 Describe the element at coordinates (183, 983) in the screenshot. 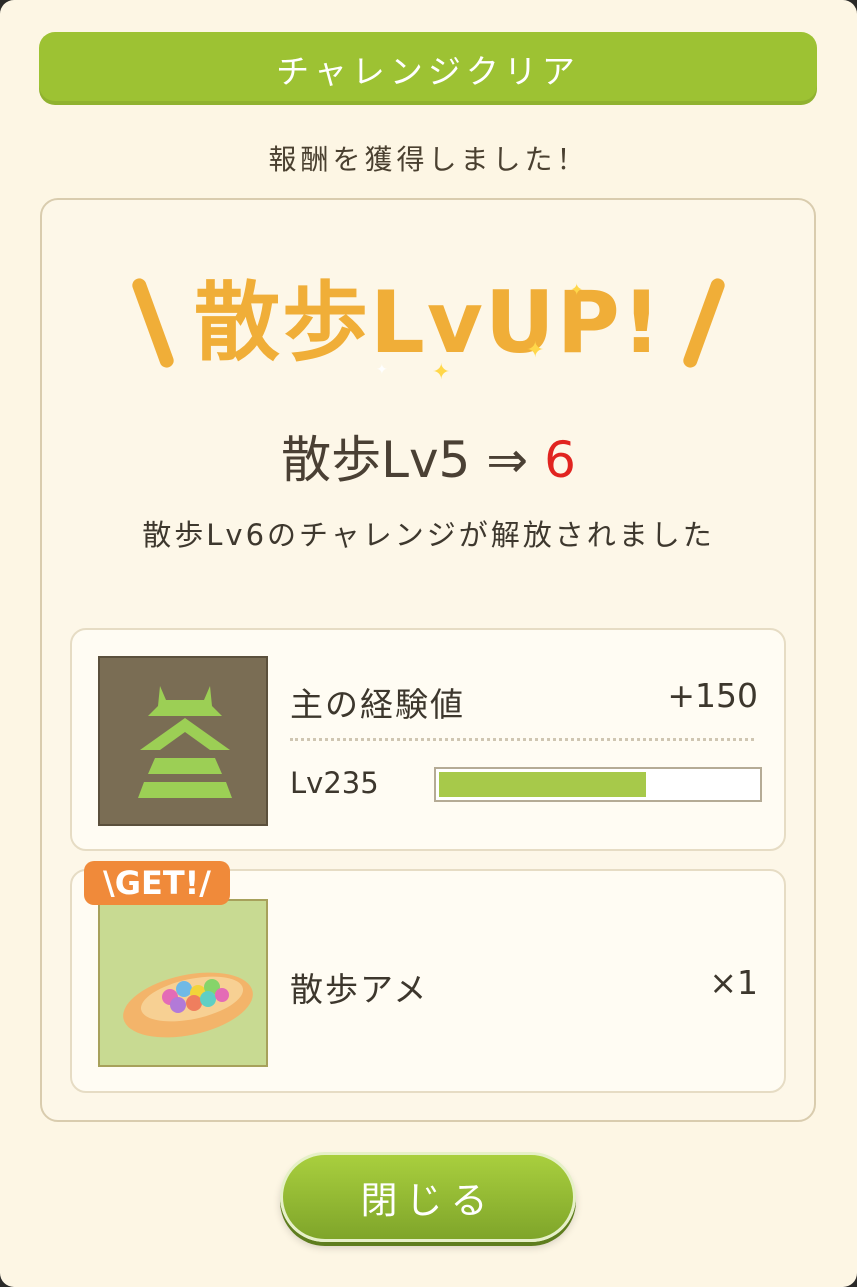

I see `candy-icon` at that location.